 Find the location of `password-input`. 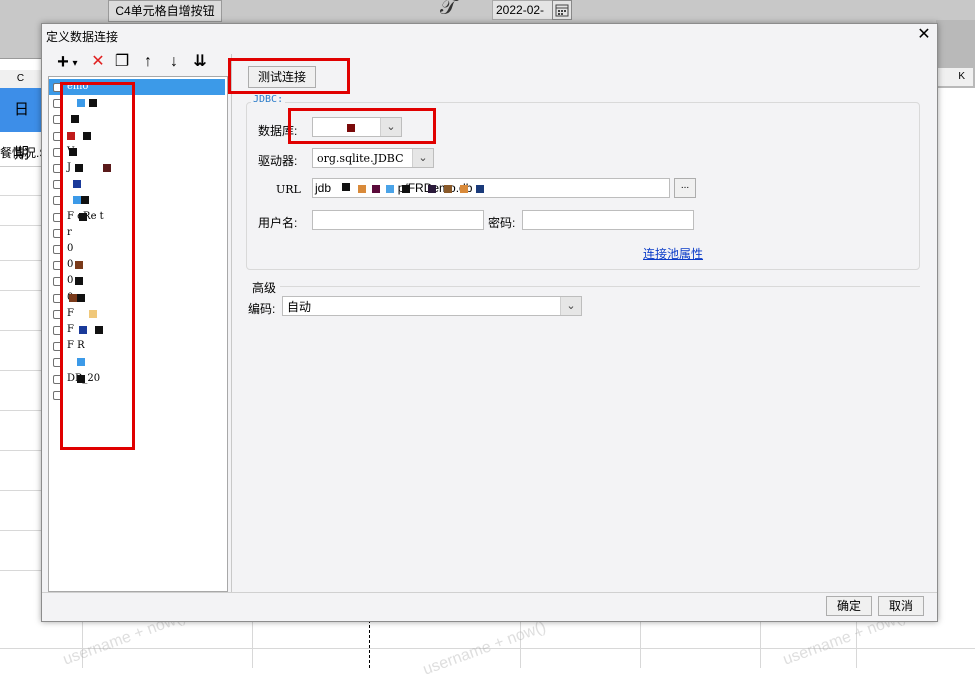

password-input is located at coordinates (608, 220).